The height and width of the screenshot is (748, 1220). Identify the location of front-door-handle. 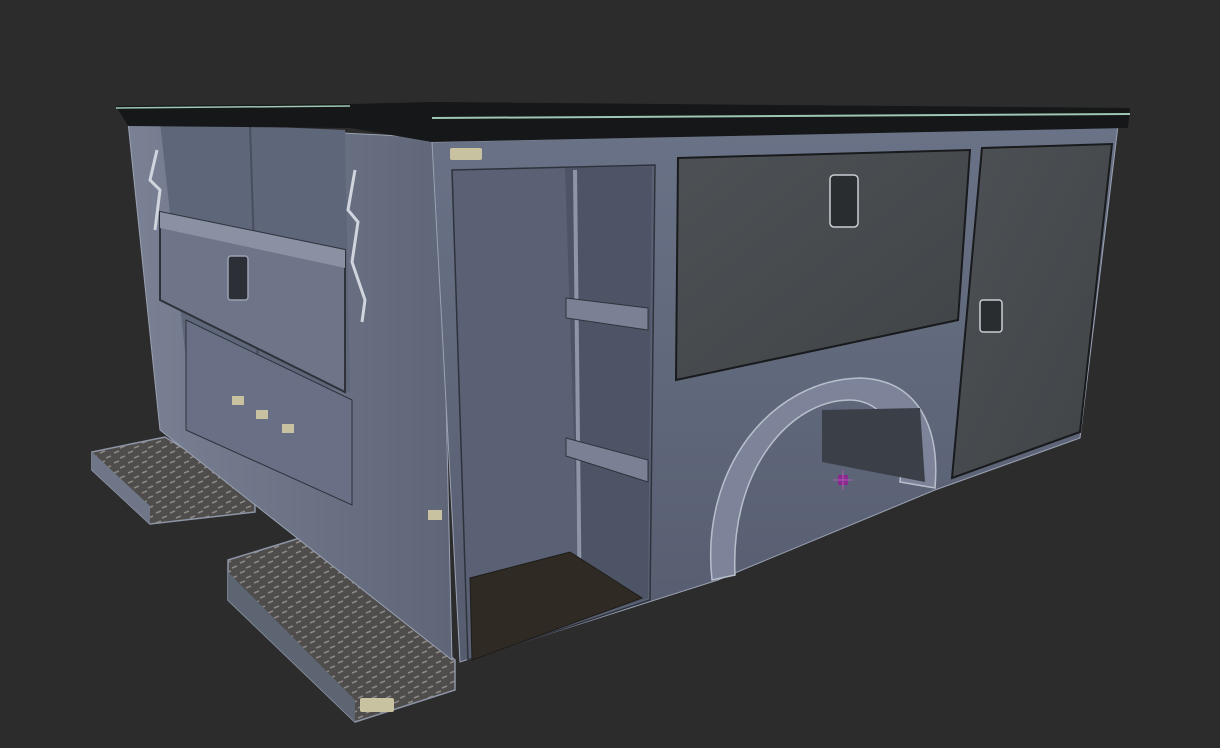
(991, 316).